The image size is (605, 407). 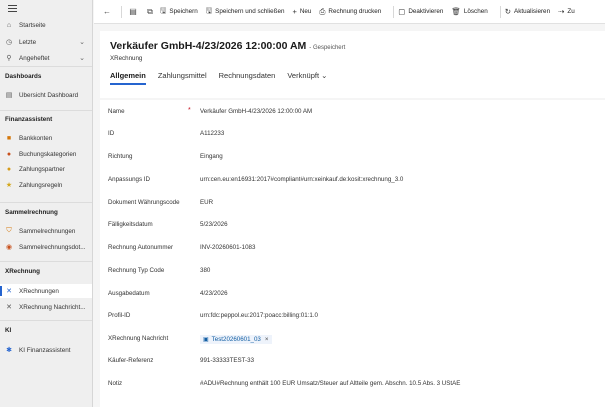 What do you see at coordinates (9, 25) in the screenshot?
I see `home-icon: ⌂` at bounding box center [9, 25].